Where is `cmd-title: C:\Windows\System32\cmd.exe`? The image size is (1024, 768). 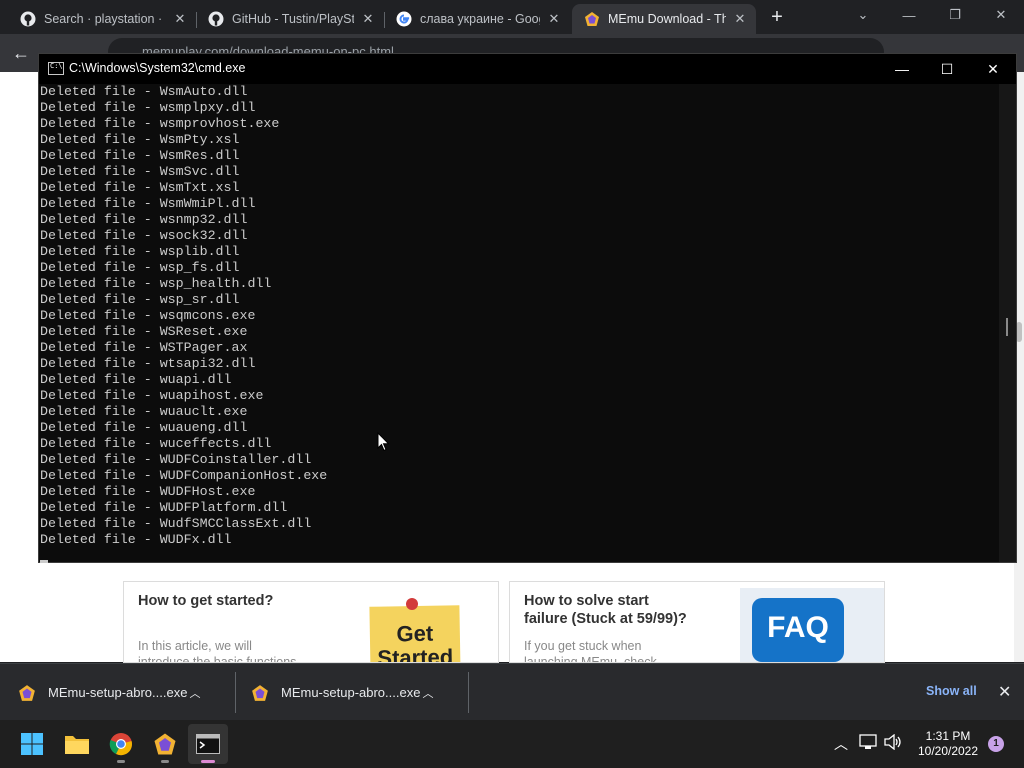
cmd-title: C:\Windows\System32\cmd.exe is located at coordinates (157, 68).